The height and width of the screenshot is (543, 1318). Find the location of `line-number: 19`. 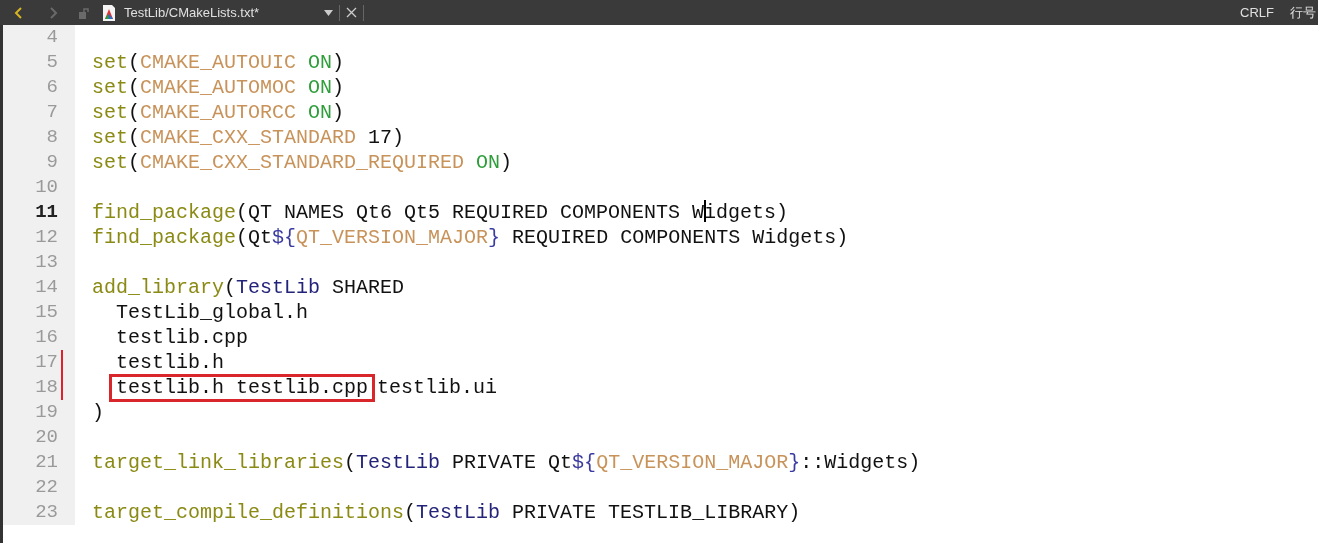

line-number: 19 is located at coordinates (46, 413).